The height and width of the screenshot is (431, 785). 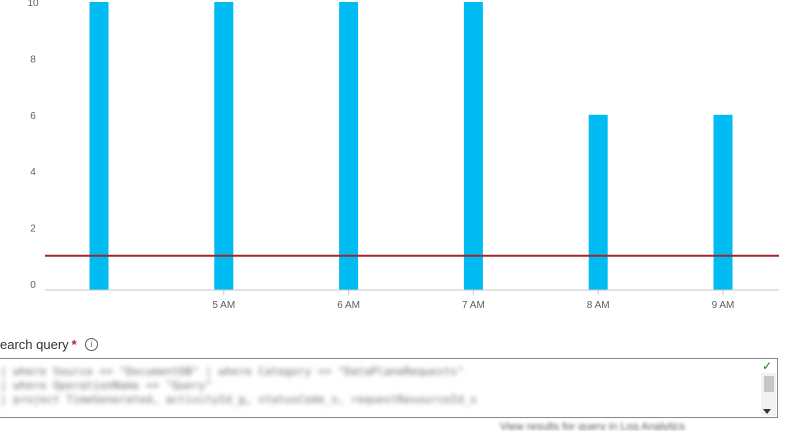 I want to click on bar-6-am, so click(x=349, y=146).